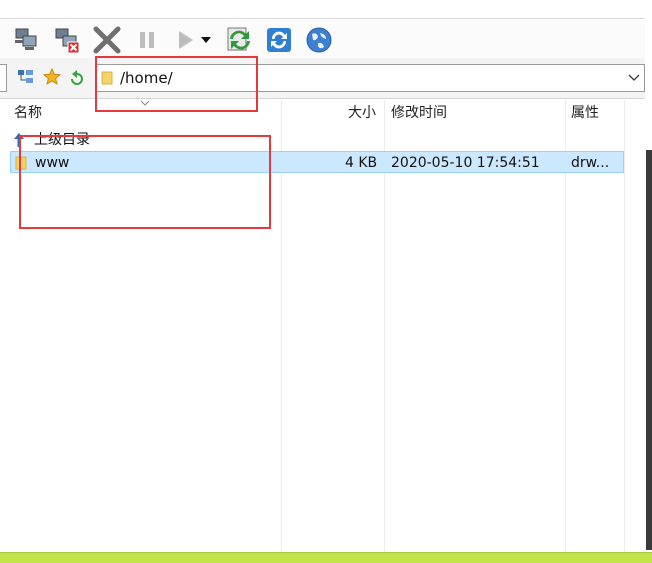 The width and height of the screenshot is (652, 563). Describe the element at coordinates (624, 326) in the screenshot. I see `column-separator` at that location.